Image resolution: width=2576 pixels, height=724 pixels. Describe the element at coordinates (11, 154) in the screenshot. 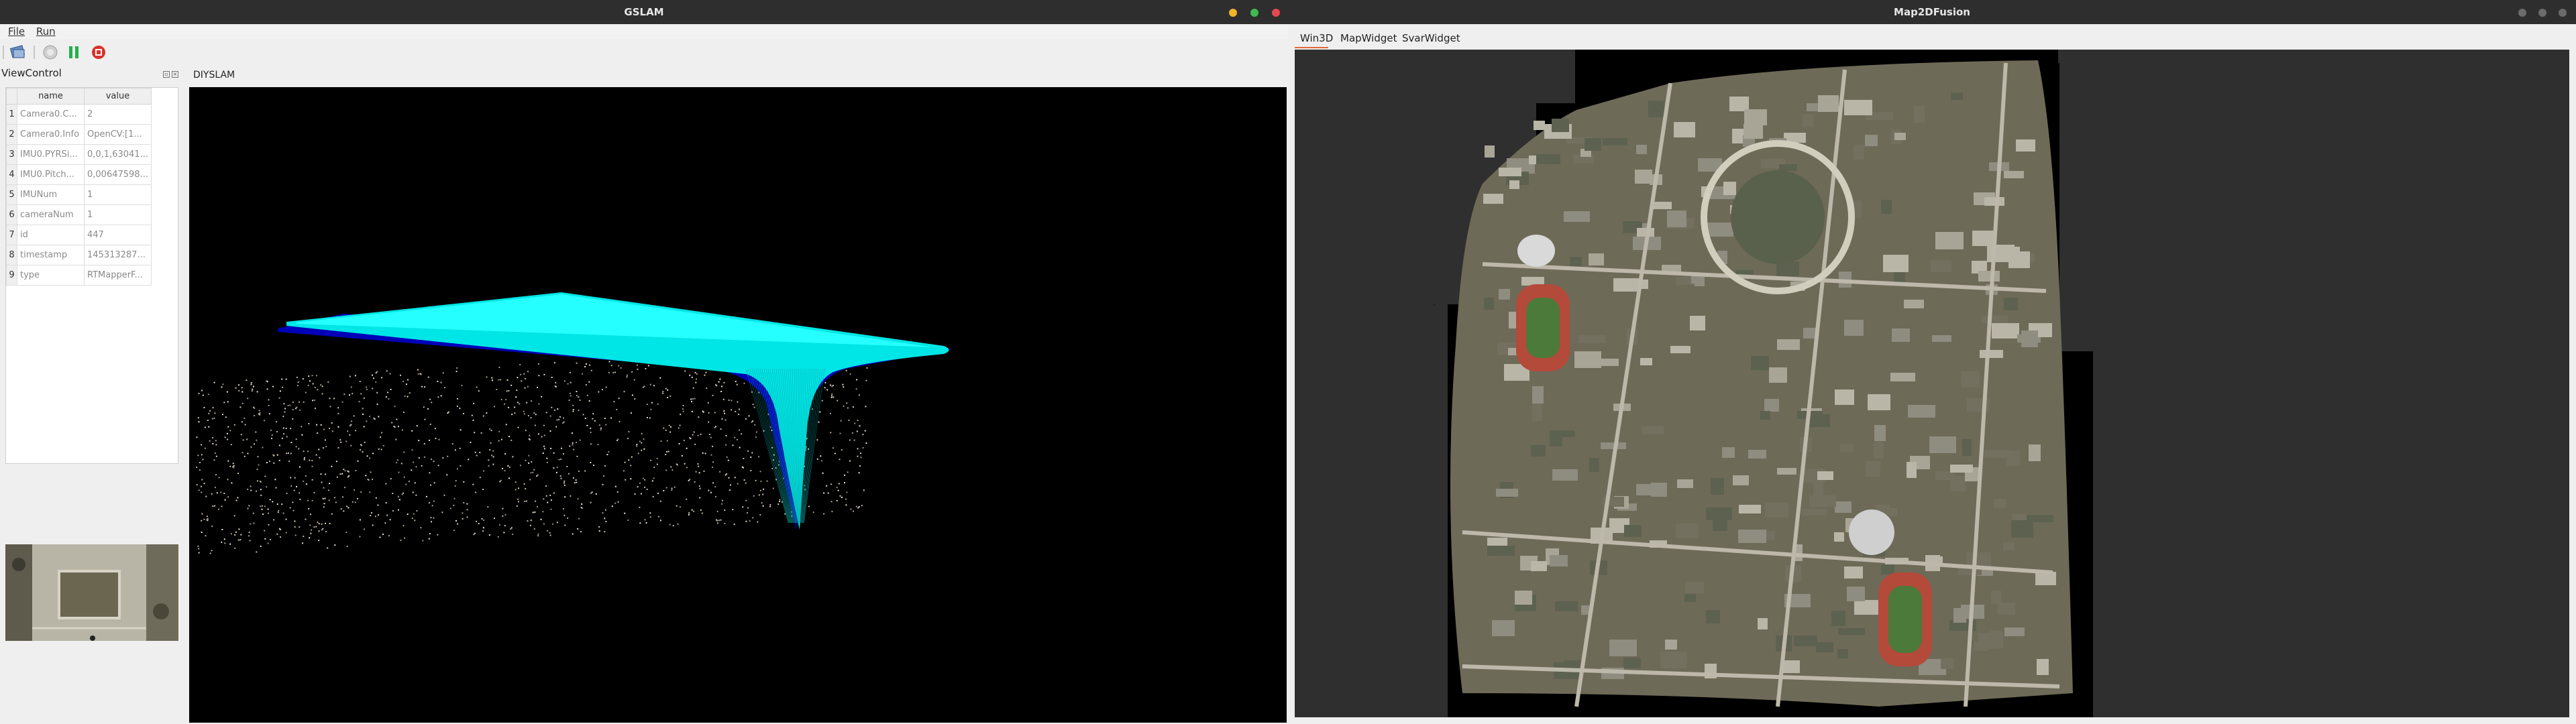

I see `row-number: 3` at that location.